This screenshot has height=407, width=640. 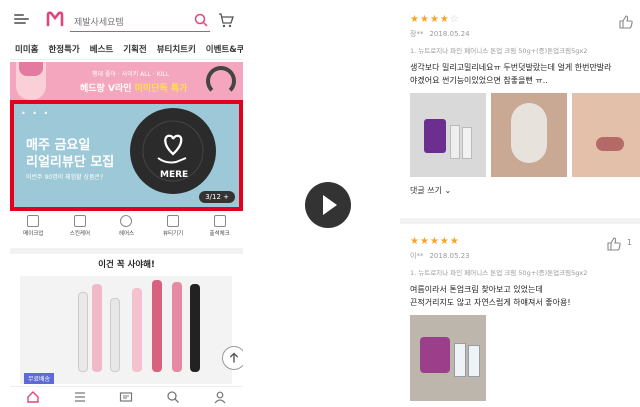 I want to click on review-text-line: 생각보다 밀리고밀리네요ㅠ 두번덧발랐는데 얼게 한번만발라, so click(x=511, y=67).